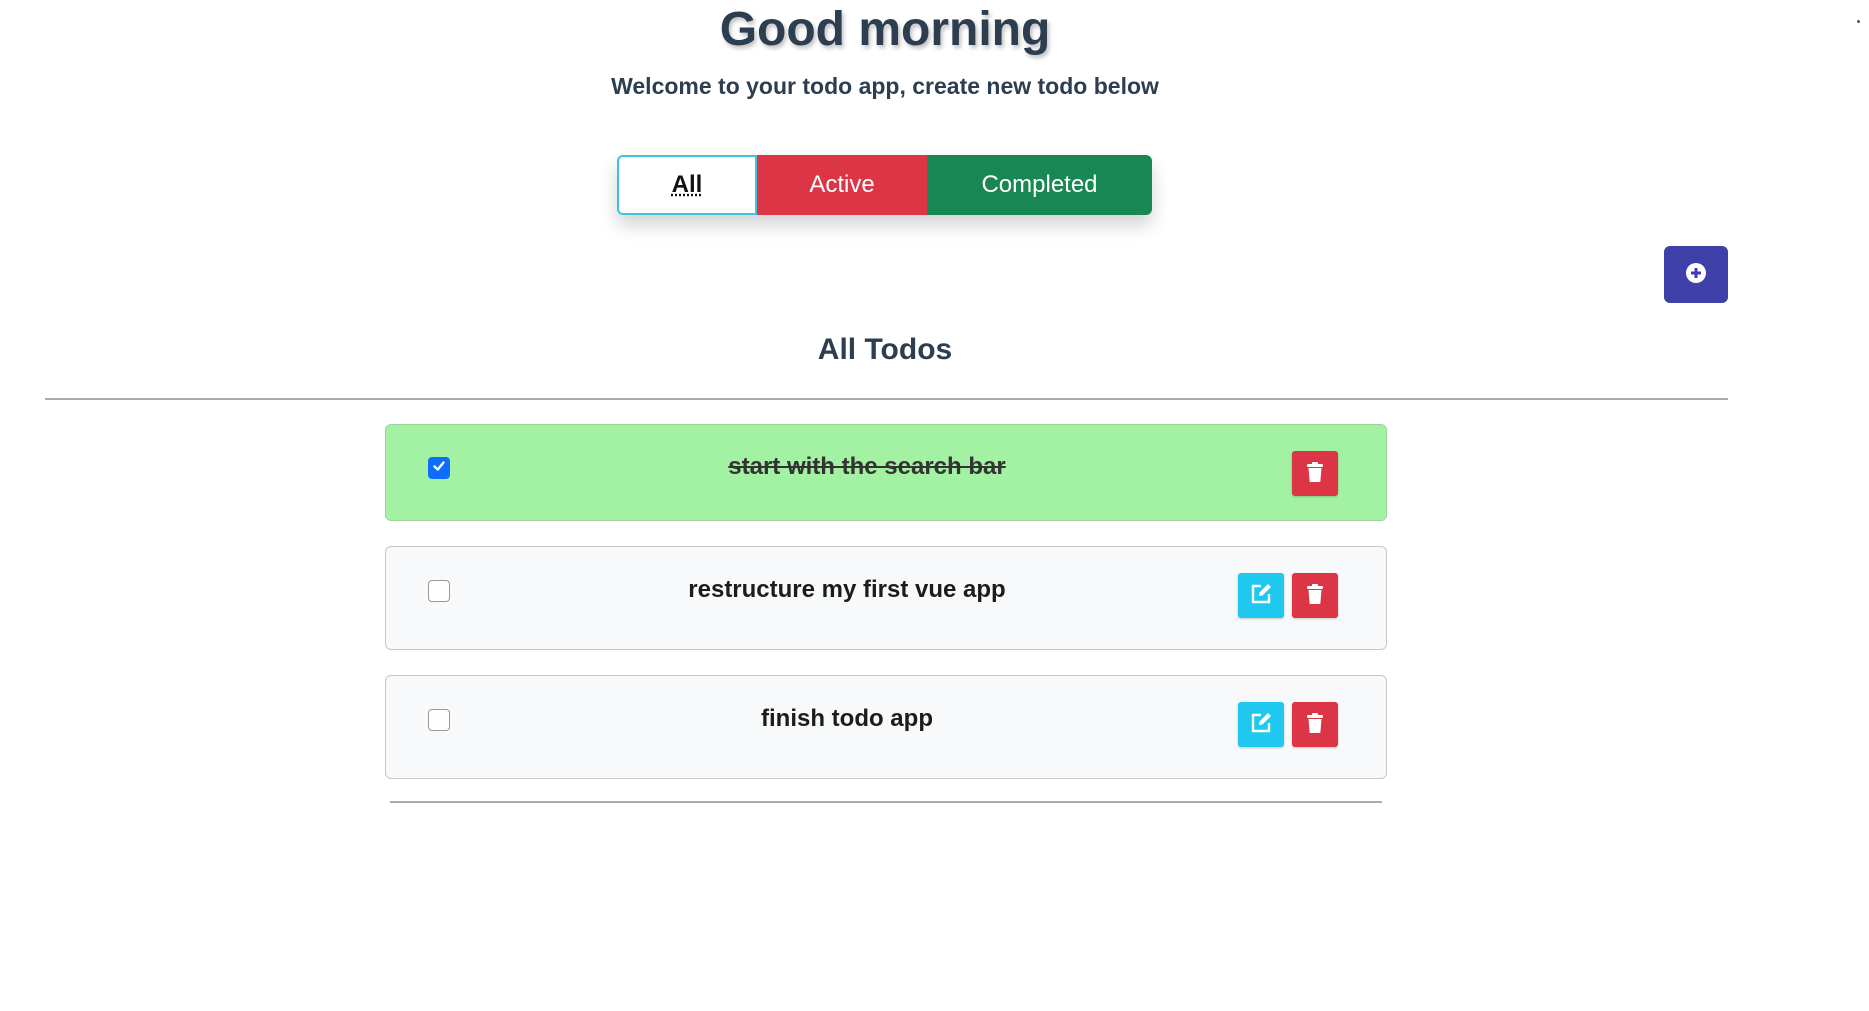 The width and height of the screenshot is (1869, 1011). I want to click on filter-all-button: All, so click(687, 185).